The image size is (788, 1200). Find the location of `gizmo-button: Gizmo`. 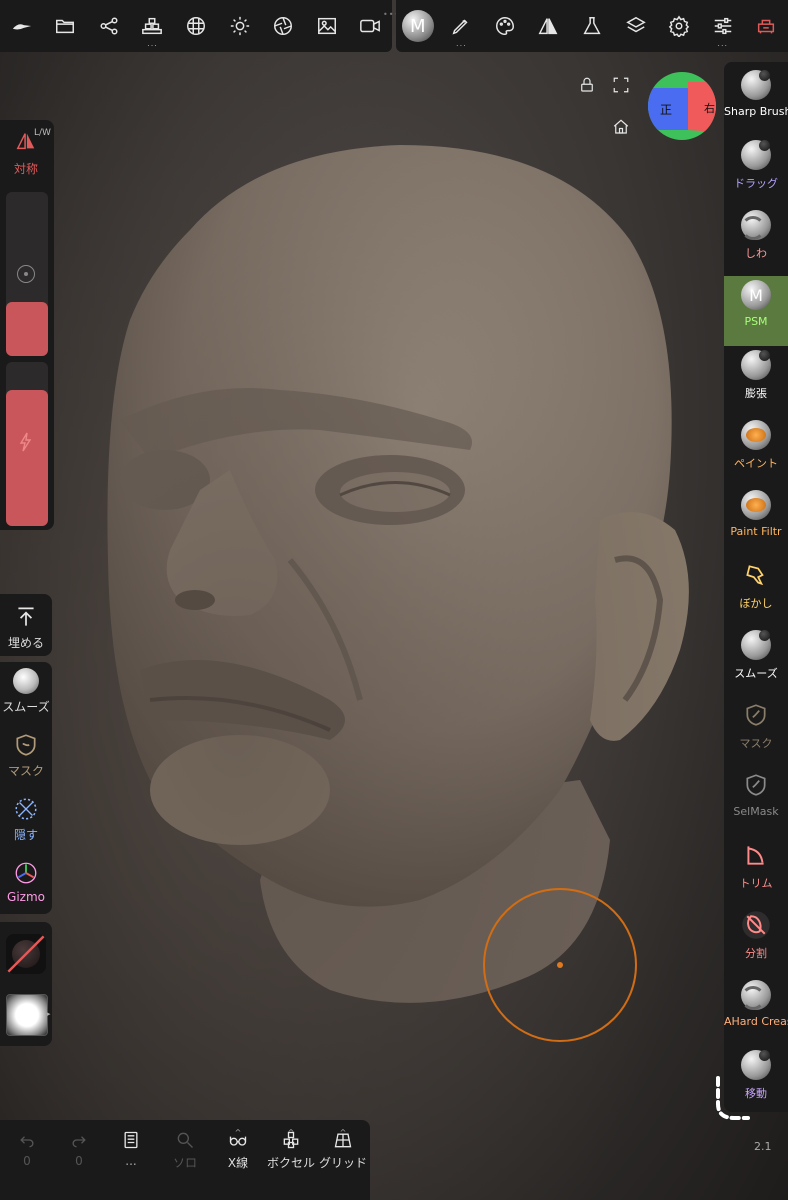

gizmo-button: Gizmo is located at coordinates (26, 882).